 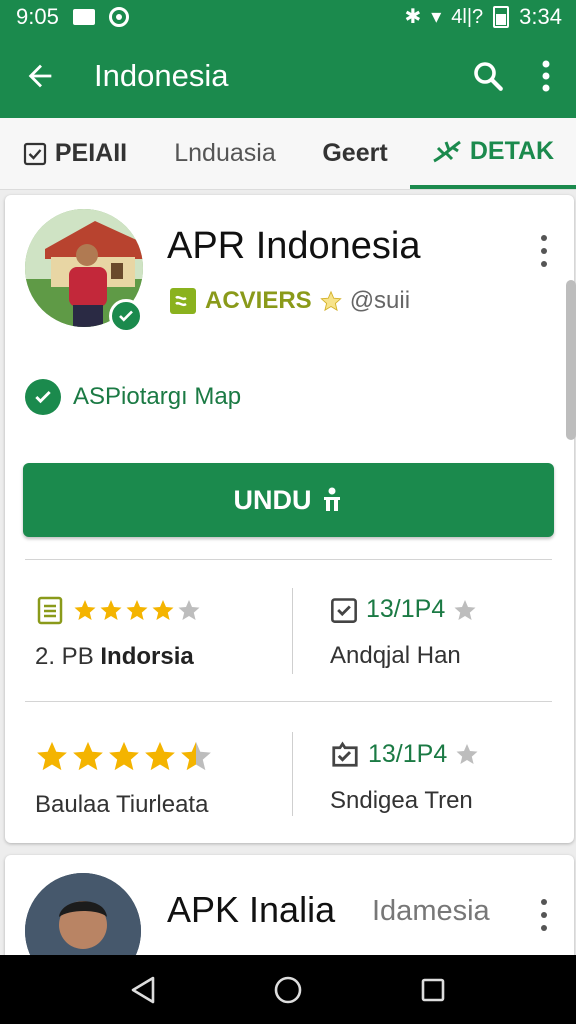 I want to click on page-title: Indonesia, so click(x=161, y=75).